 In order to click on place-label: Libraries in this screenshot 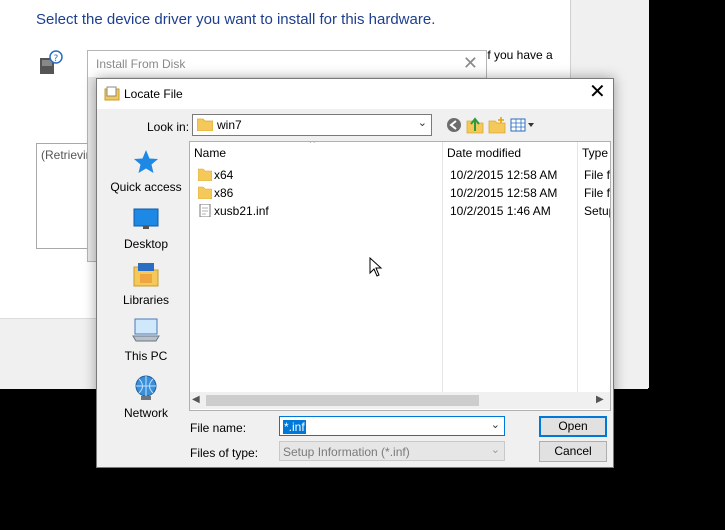, I will do `click(146, 300)`.